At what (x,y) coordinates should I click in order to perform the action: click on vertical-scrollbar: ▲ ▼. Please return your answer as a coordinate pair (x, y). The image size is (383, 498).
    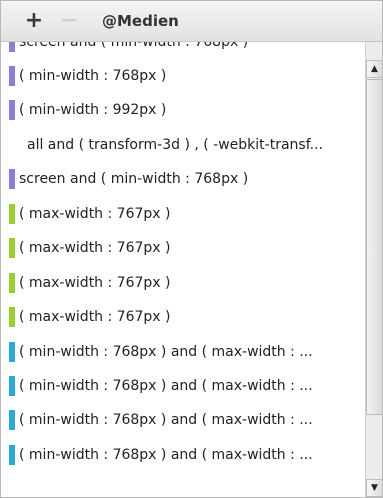
    Looking at the image, I should click on (373, 269).